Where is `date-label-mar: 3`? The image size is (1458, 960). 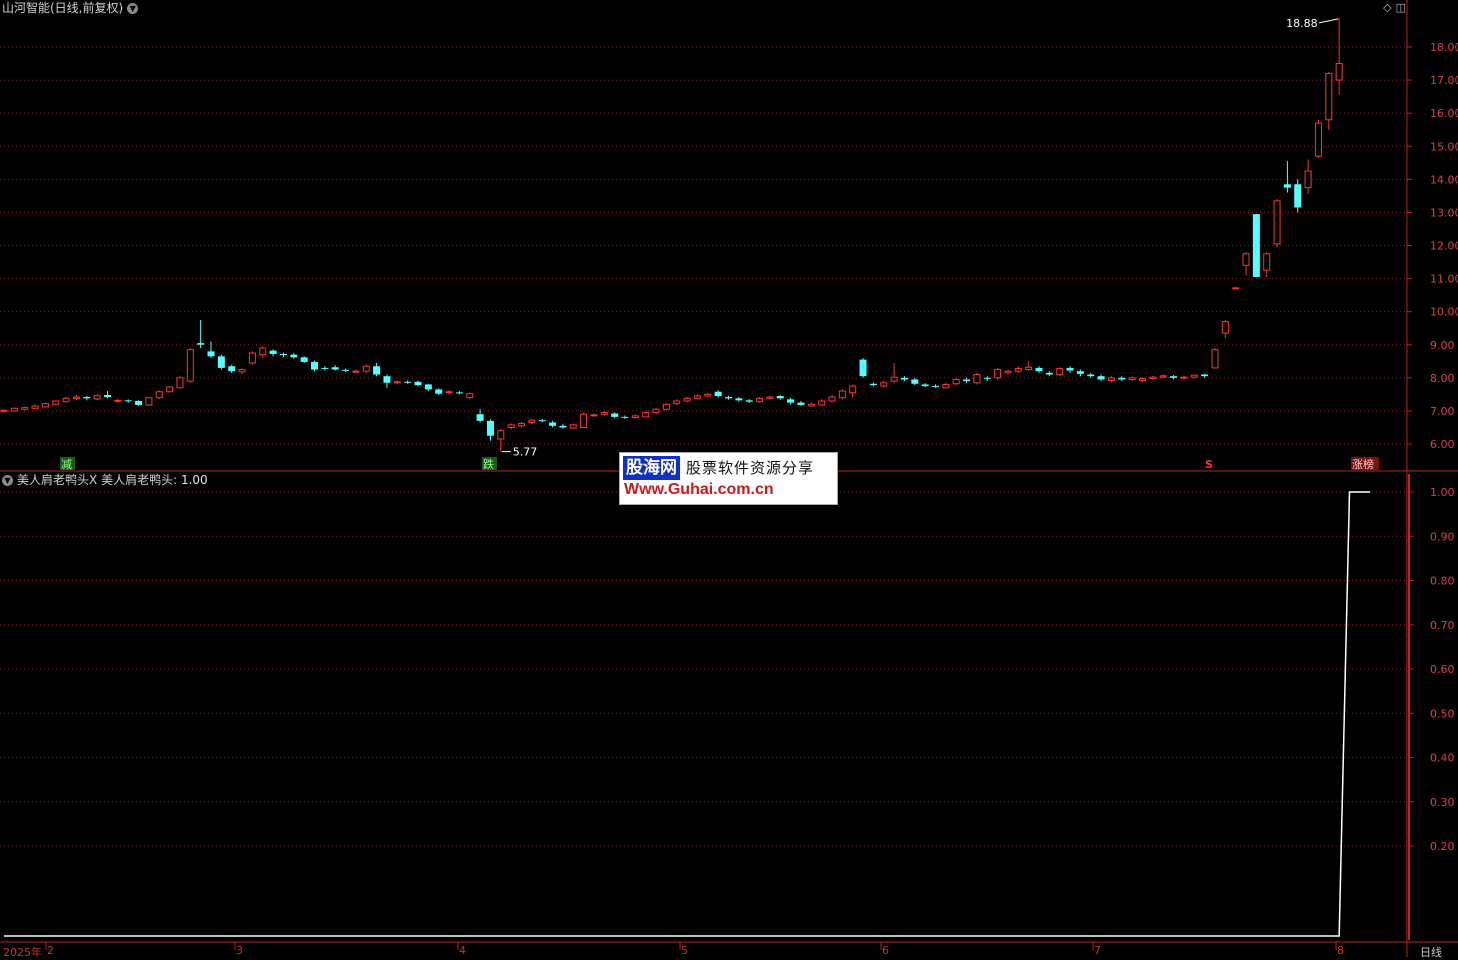 date-label-mar: 3 is located at coordinates (239, 950).